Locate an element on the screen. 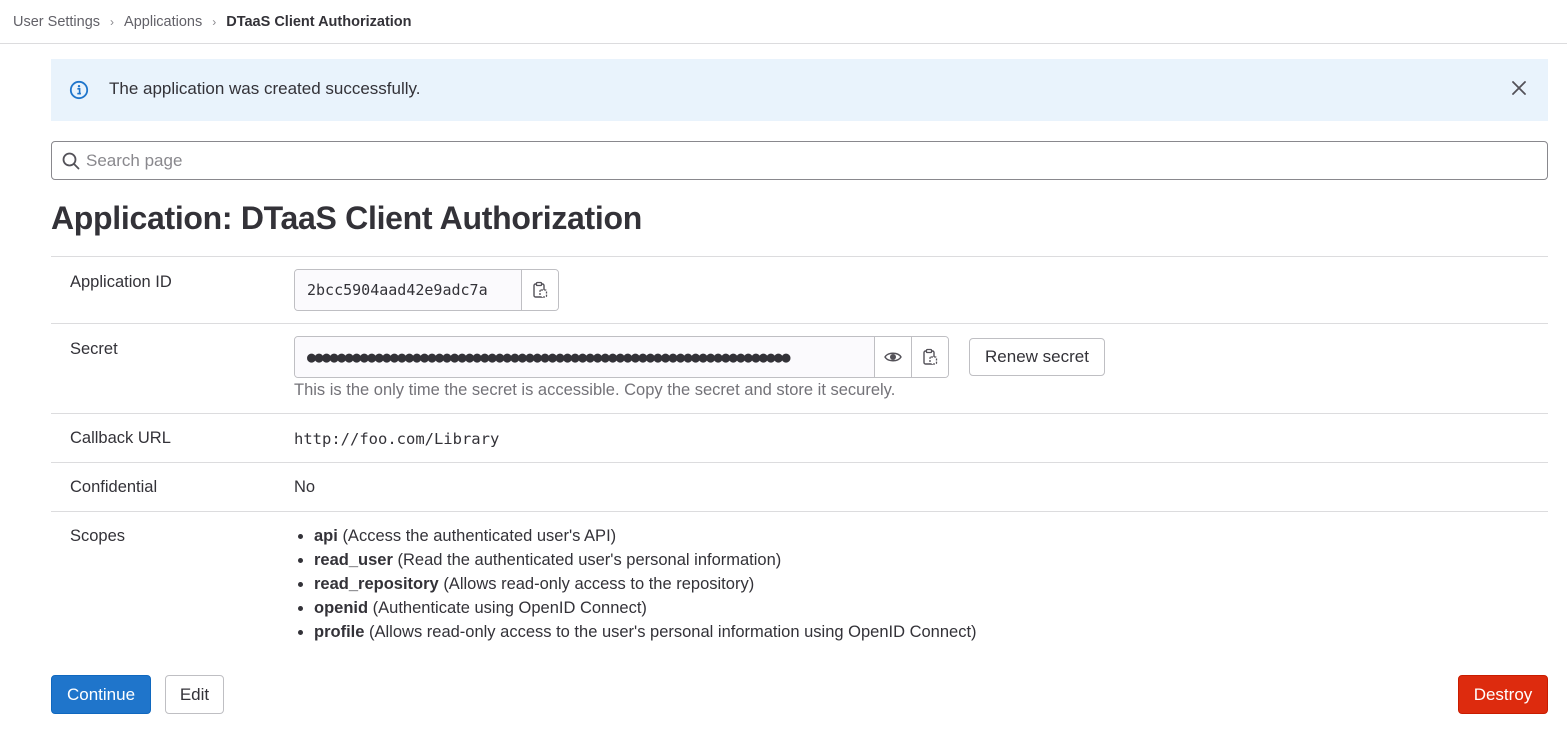 The width and height of the screenshot is (1567, 733). destroy-button: Destroy is located at coordinates (1503, 694).